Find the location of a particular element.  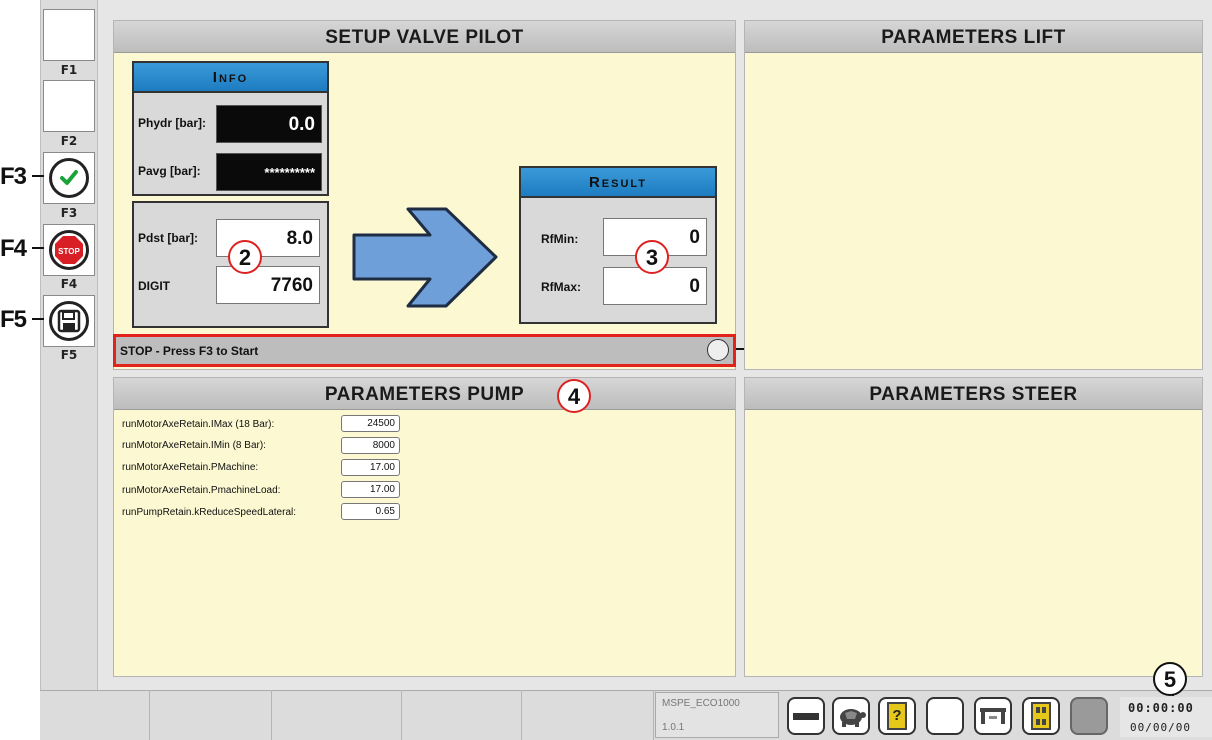

rfmax-label: RfMax: is located at coordinates (561, 287).